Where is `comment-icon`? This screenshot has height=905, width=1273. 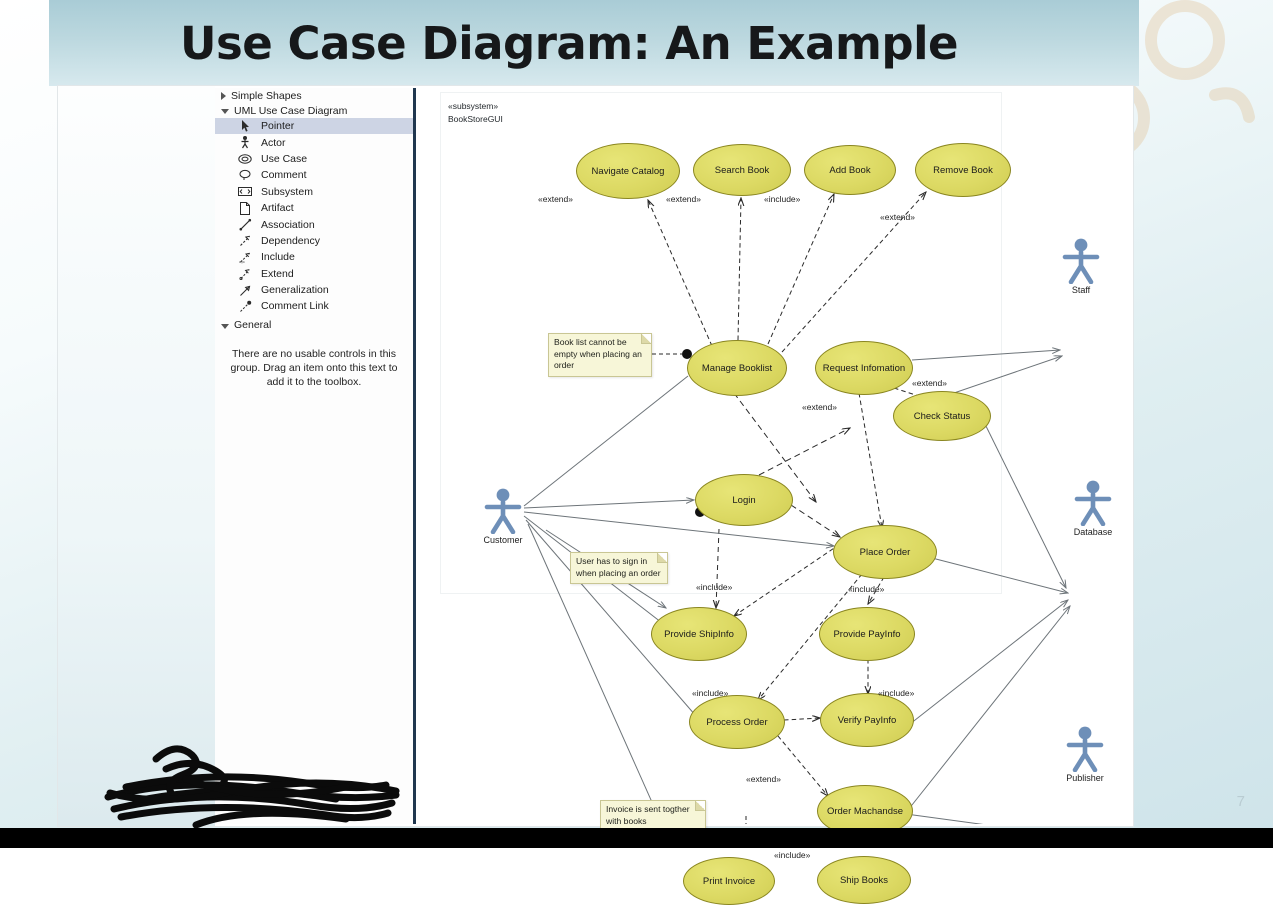
comment-icon is located at coordinates (245, 175).